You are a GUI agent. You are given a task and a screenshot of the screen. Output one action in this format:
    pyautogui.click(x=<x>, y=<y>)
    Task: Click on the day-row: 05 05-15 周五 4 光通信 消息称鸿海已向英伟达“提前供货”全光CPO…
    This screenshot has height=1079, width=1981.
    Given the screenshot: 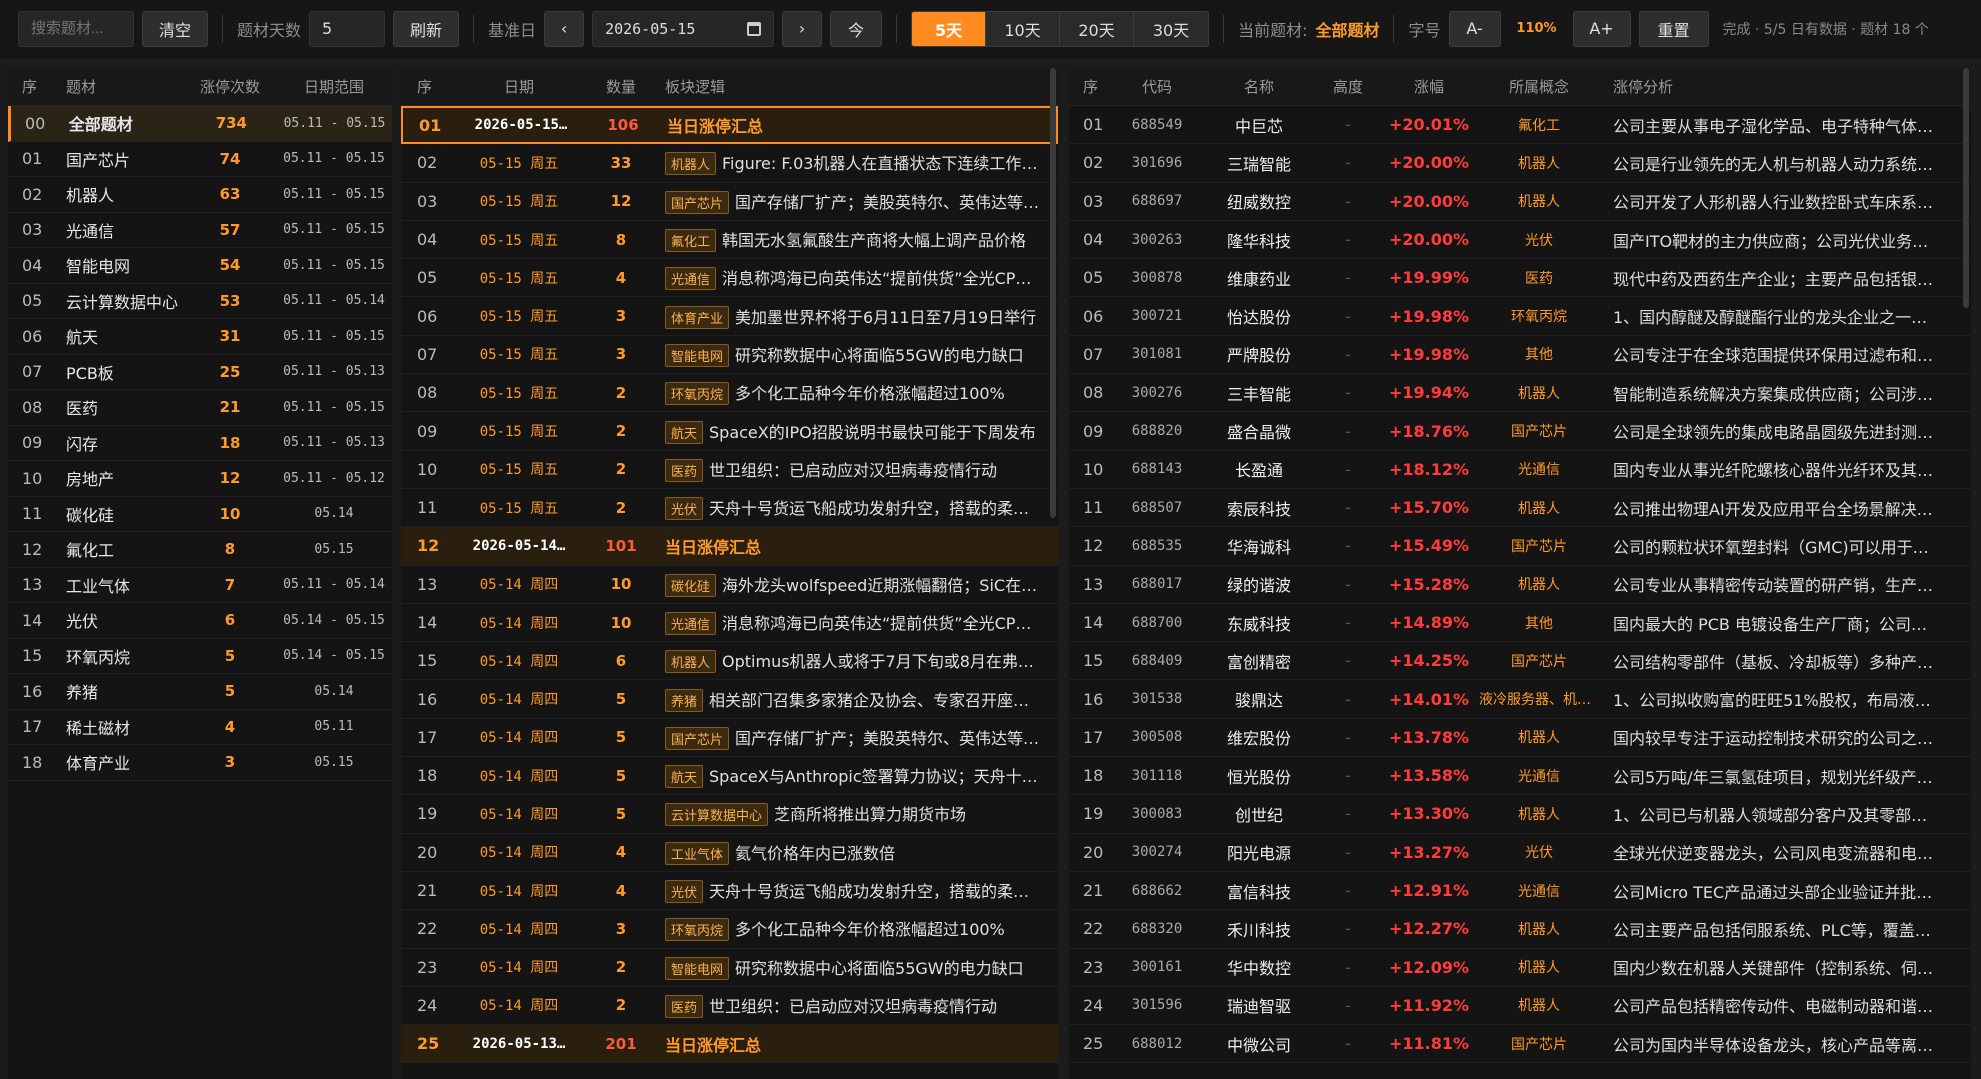 What is the action you would take?
    pyautogui.click(x=729, y=278)
    